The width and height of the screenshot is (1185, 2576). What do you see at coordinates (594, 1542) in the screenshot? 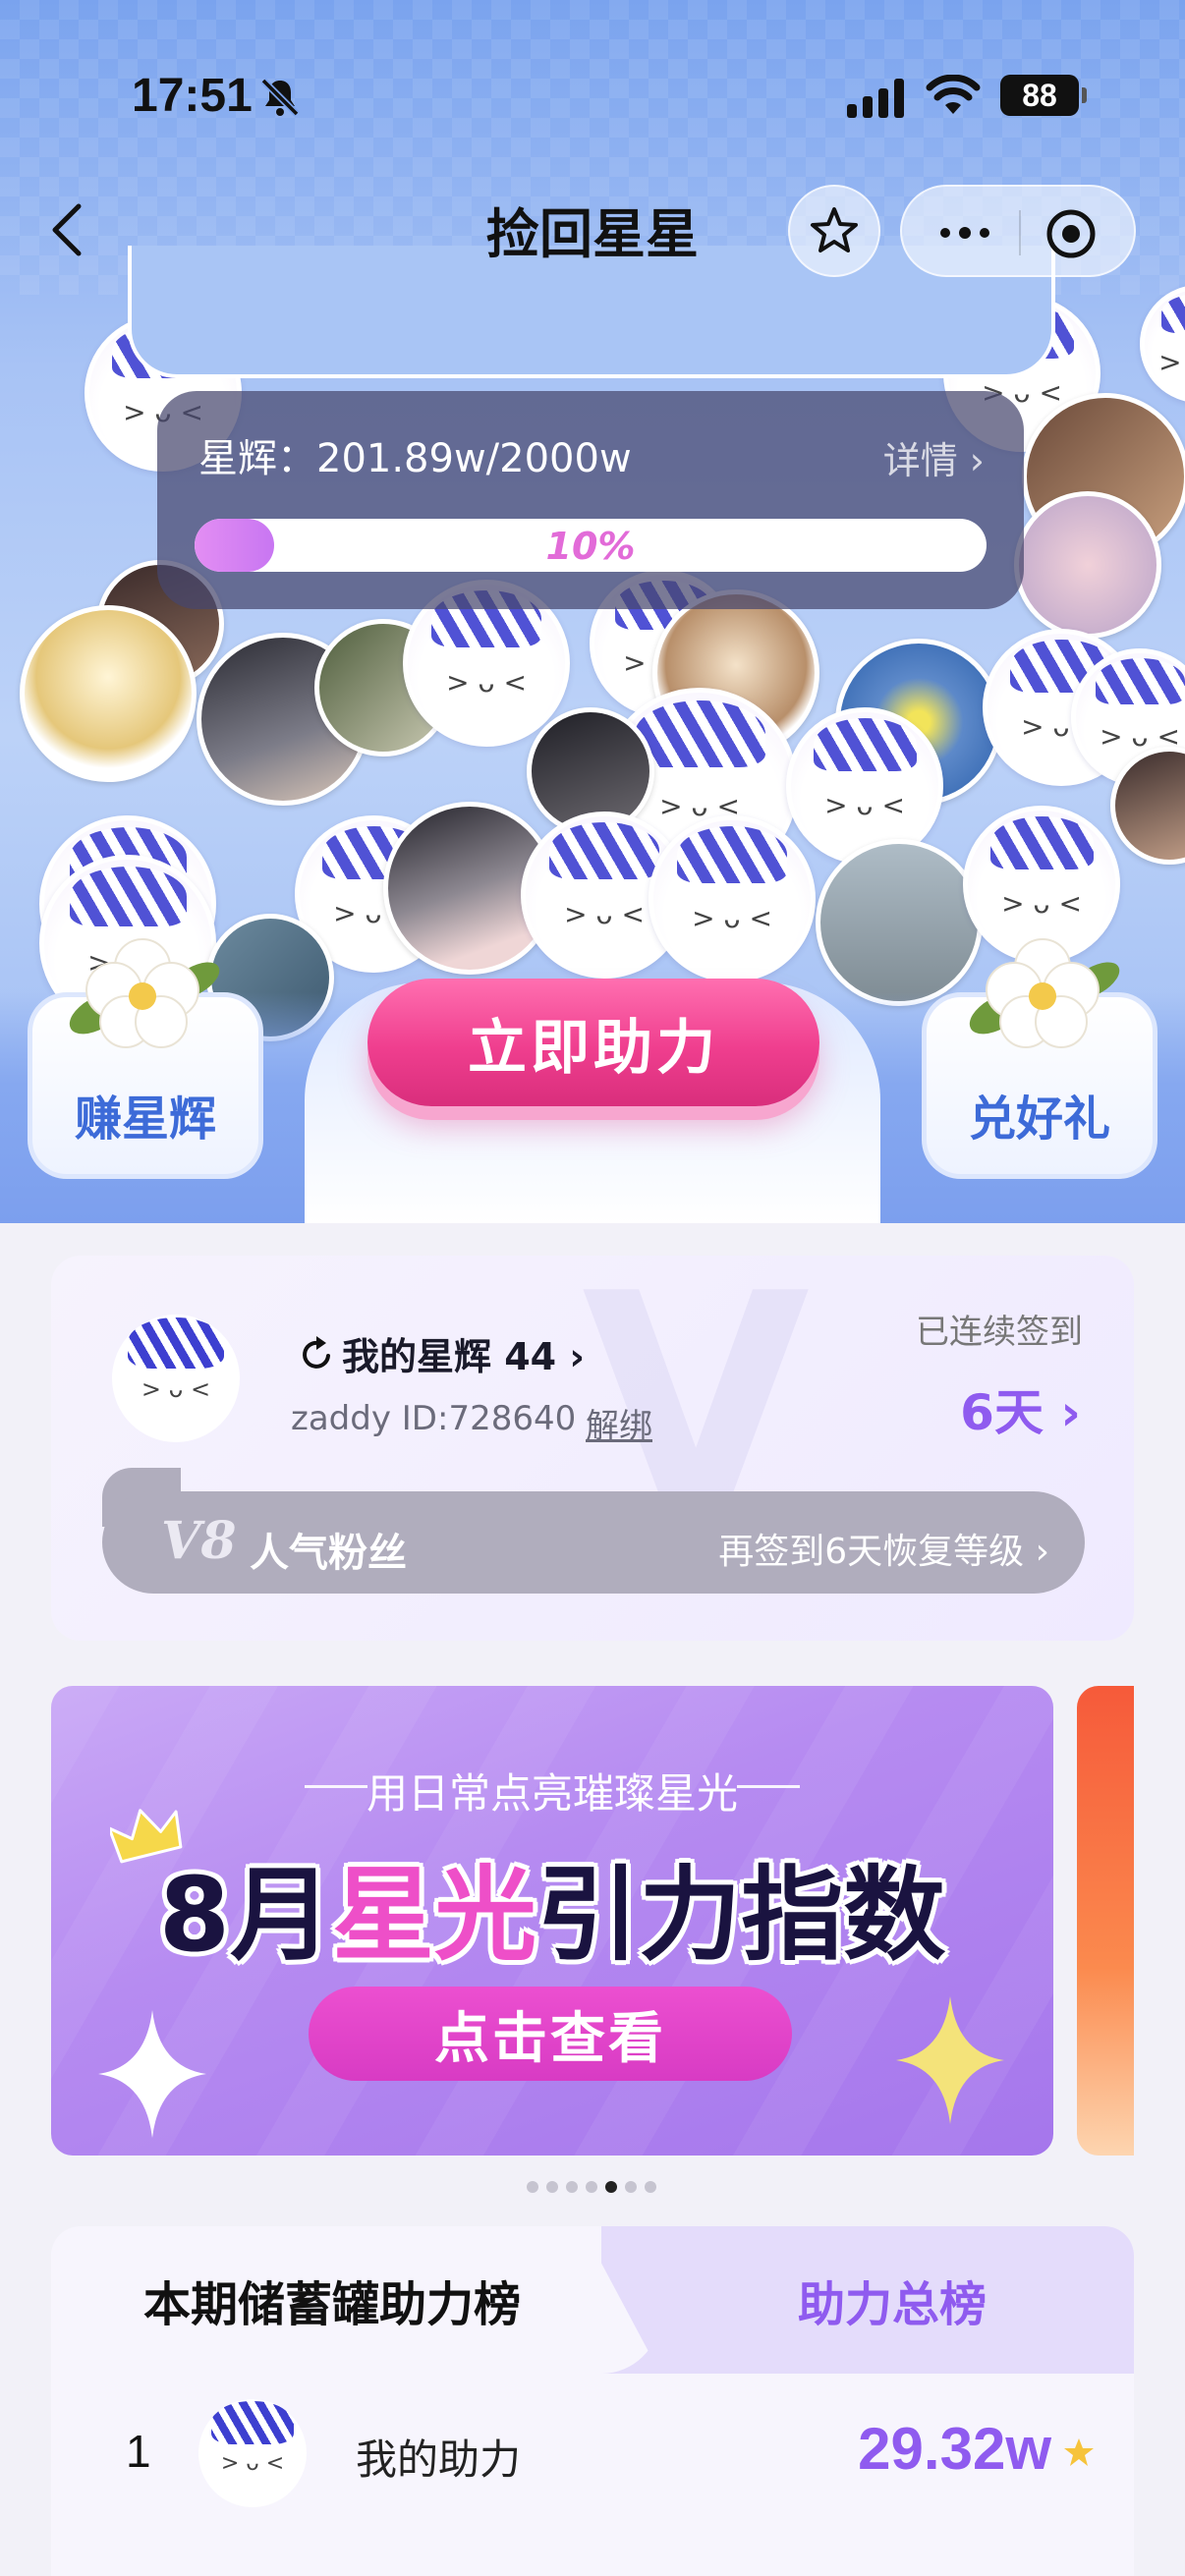
I see `level-bar: V8 人气粉丝 再签到6天恢复等级 ›` at bounding box center [594, 1542].